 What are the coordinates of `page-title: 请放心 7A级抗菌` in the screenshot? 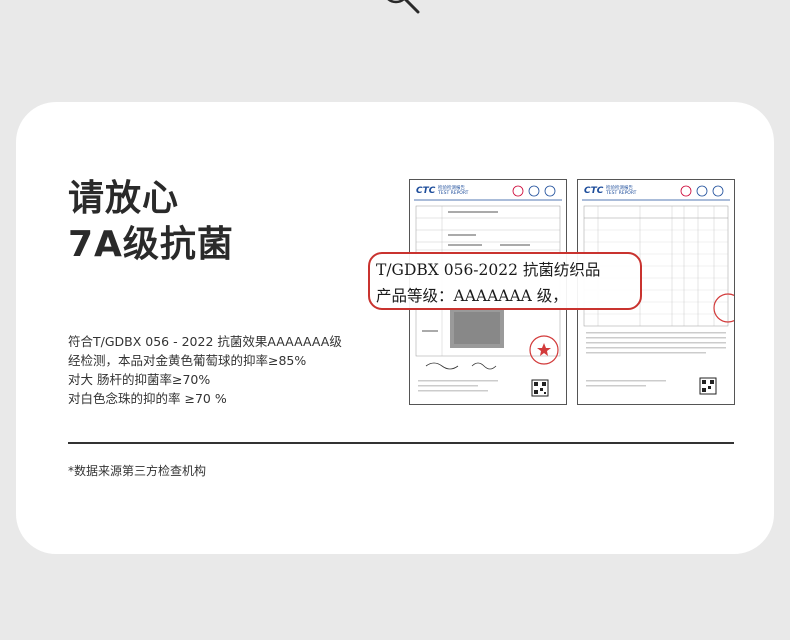 It's located at (151, 222).